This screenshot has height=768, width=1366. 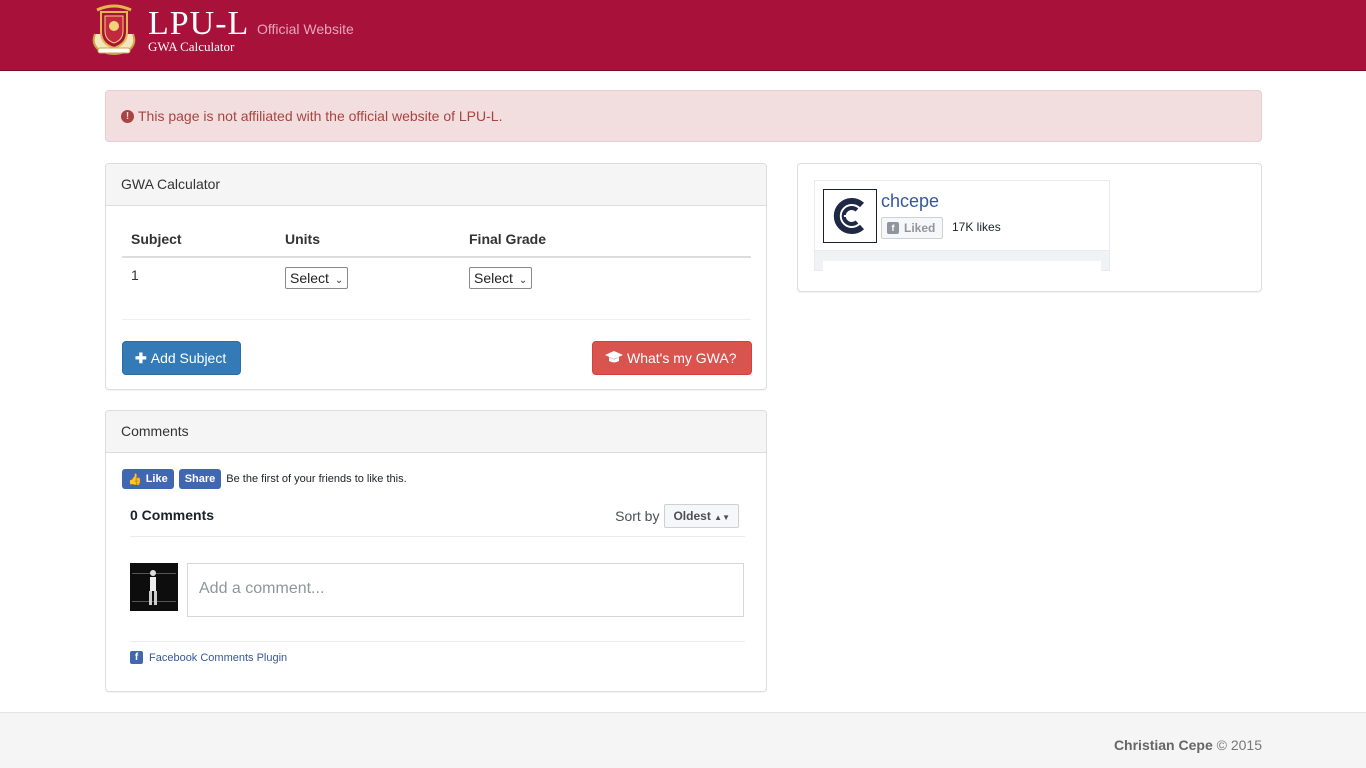 What do you see at coordinates (962, 266) in the screenshot?
I see `page-cover-inner` at bounding box center [962, 266].